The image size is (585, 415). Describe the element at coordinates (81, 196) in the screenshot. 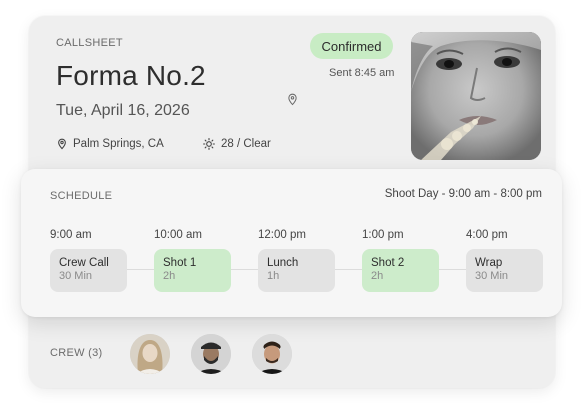

I see `schedule-label: SCHEDULE` at that location.